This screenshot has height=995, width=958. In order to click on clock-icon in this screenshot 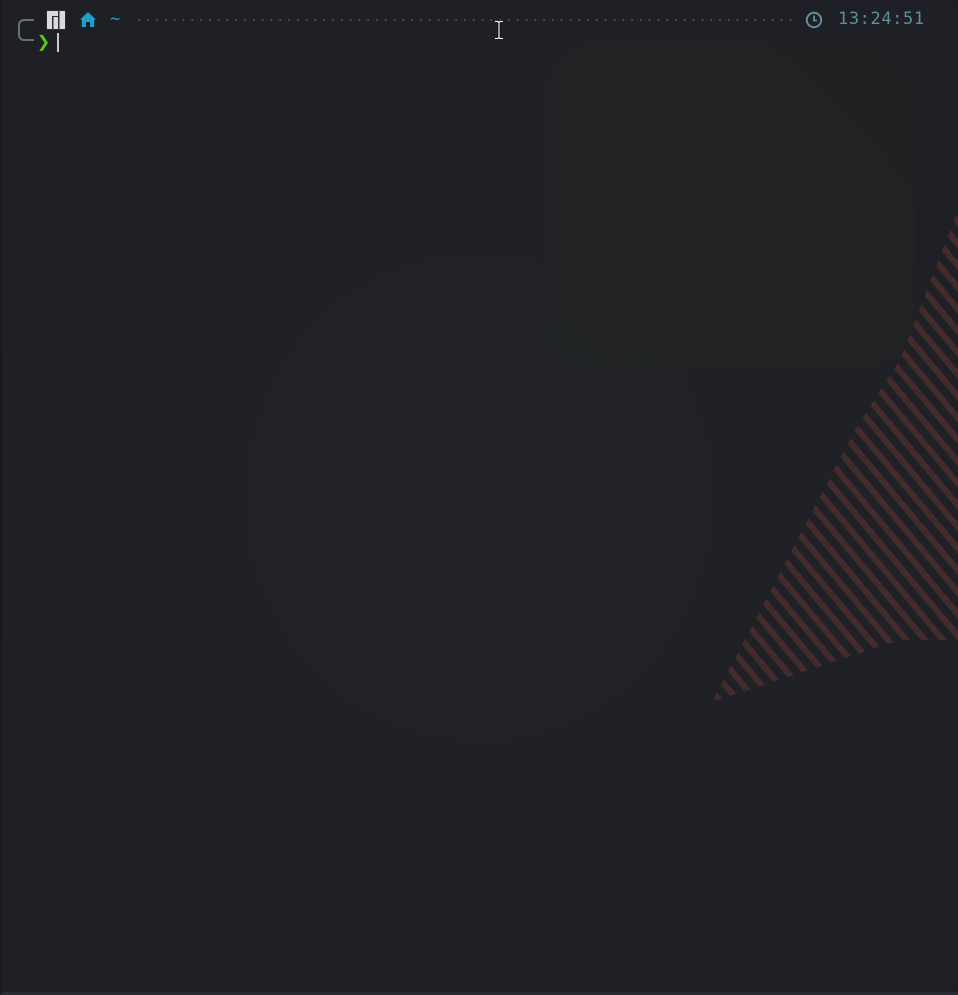, I will do `click(814, 20)`.